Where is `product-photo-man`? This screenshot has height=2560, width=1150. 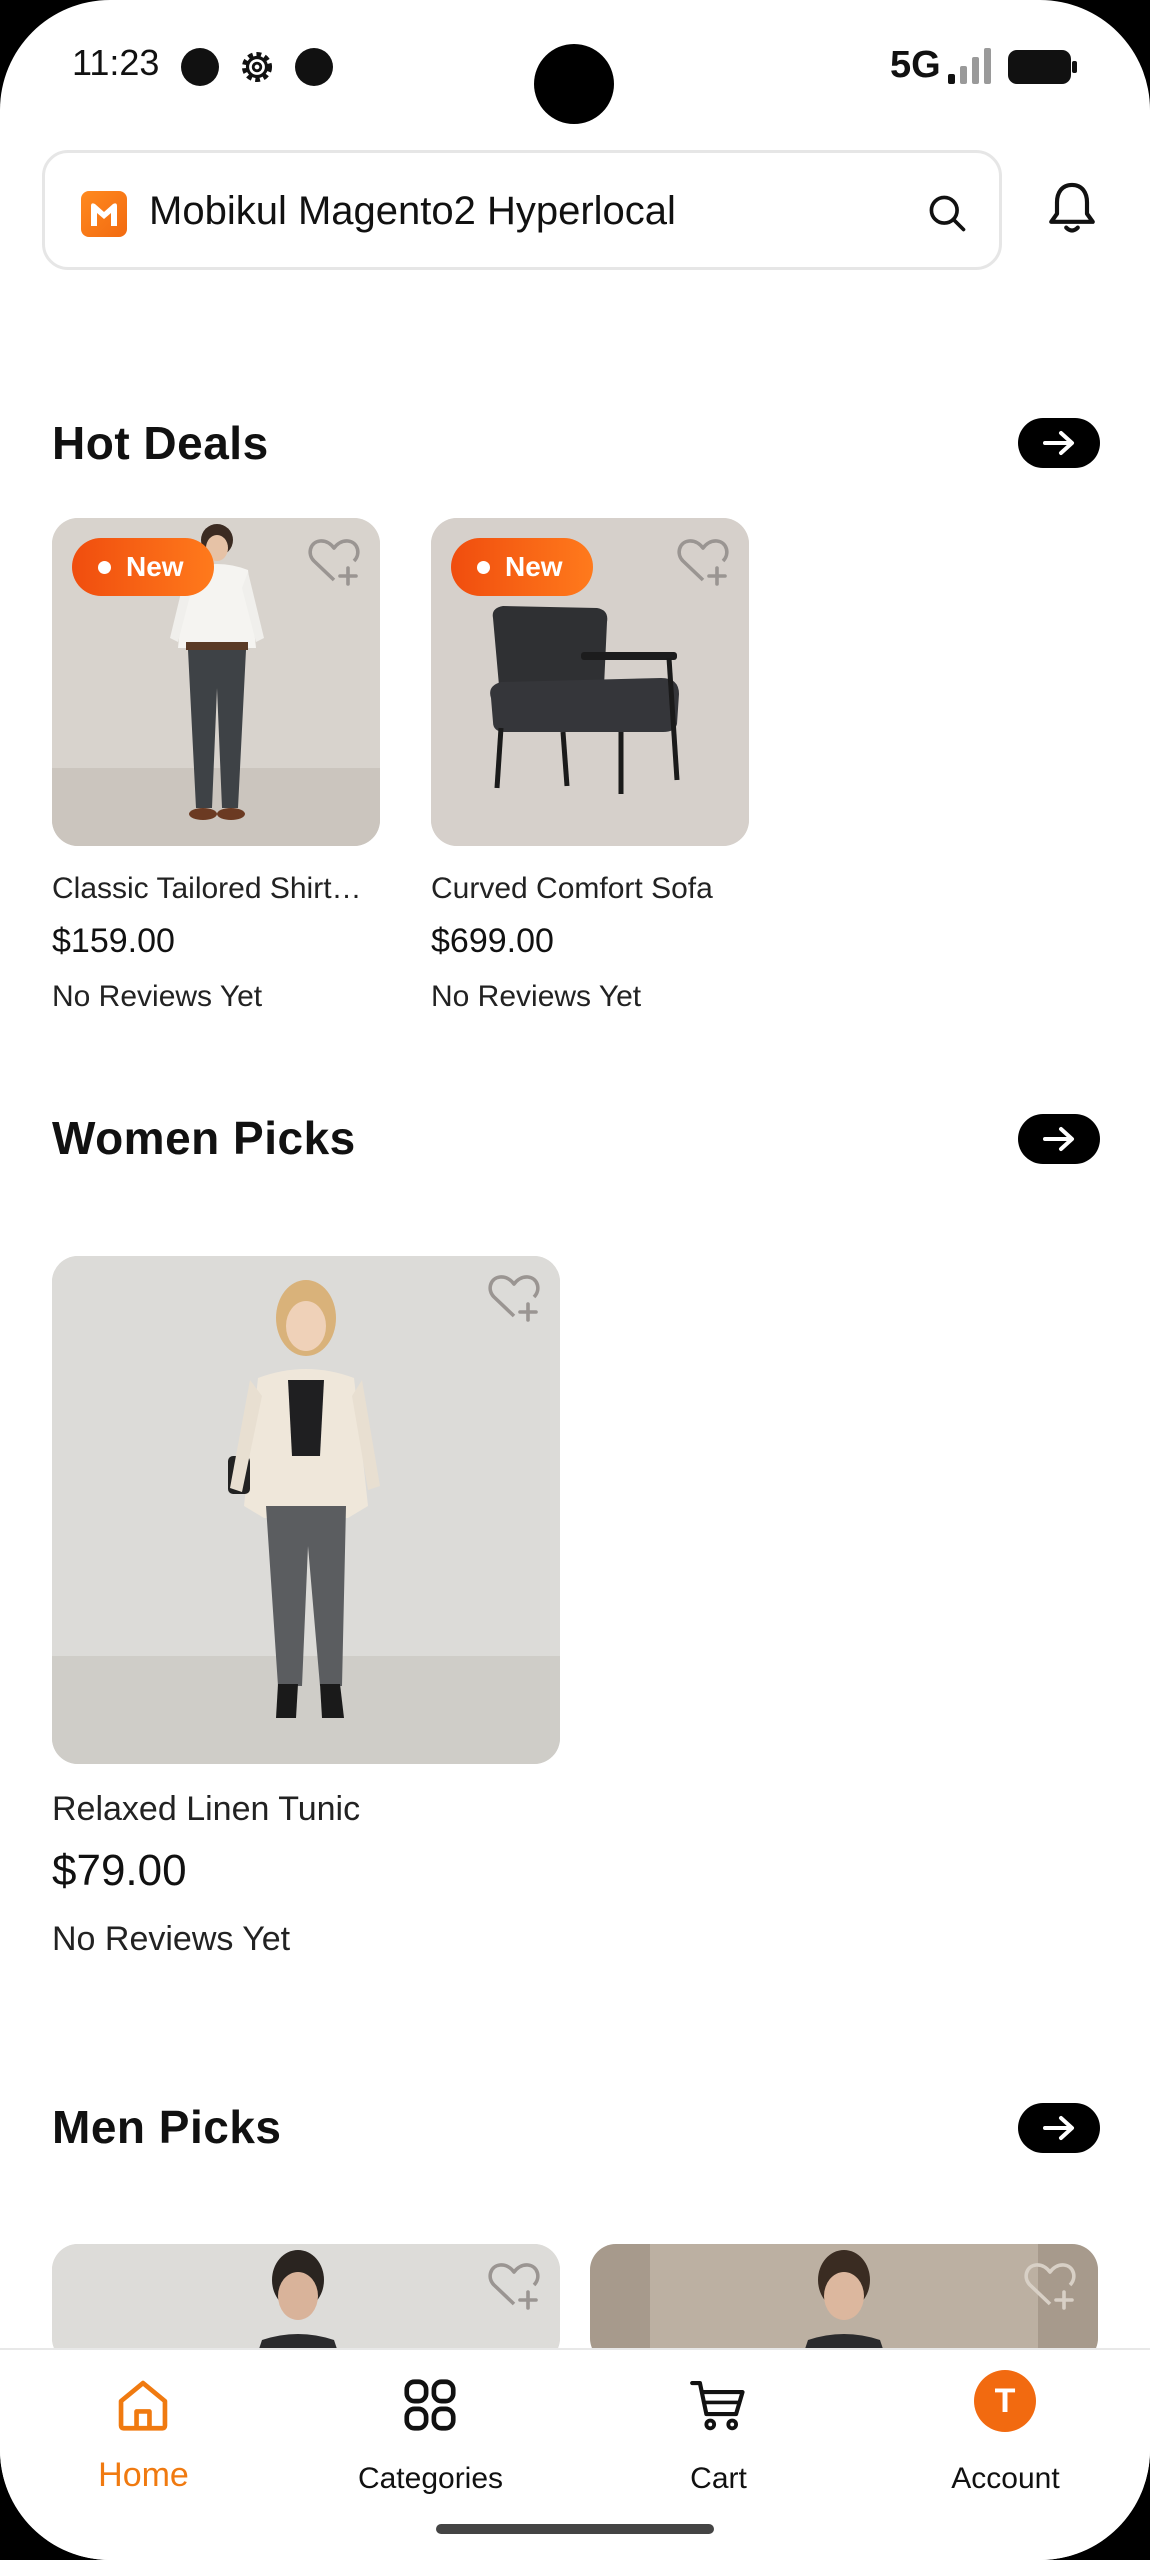 product-photo-man is located at coordinates (306, 2304).